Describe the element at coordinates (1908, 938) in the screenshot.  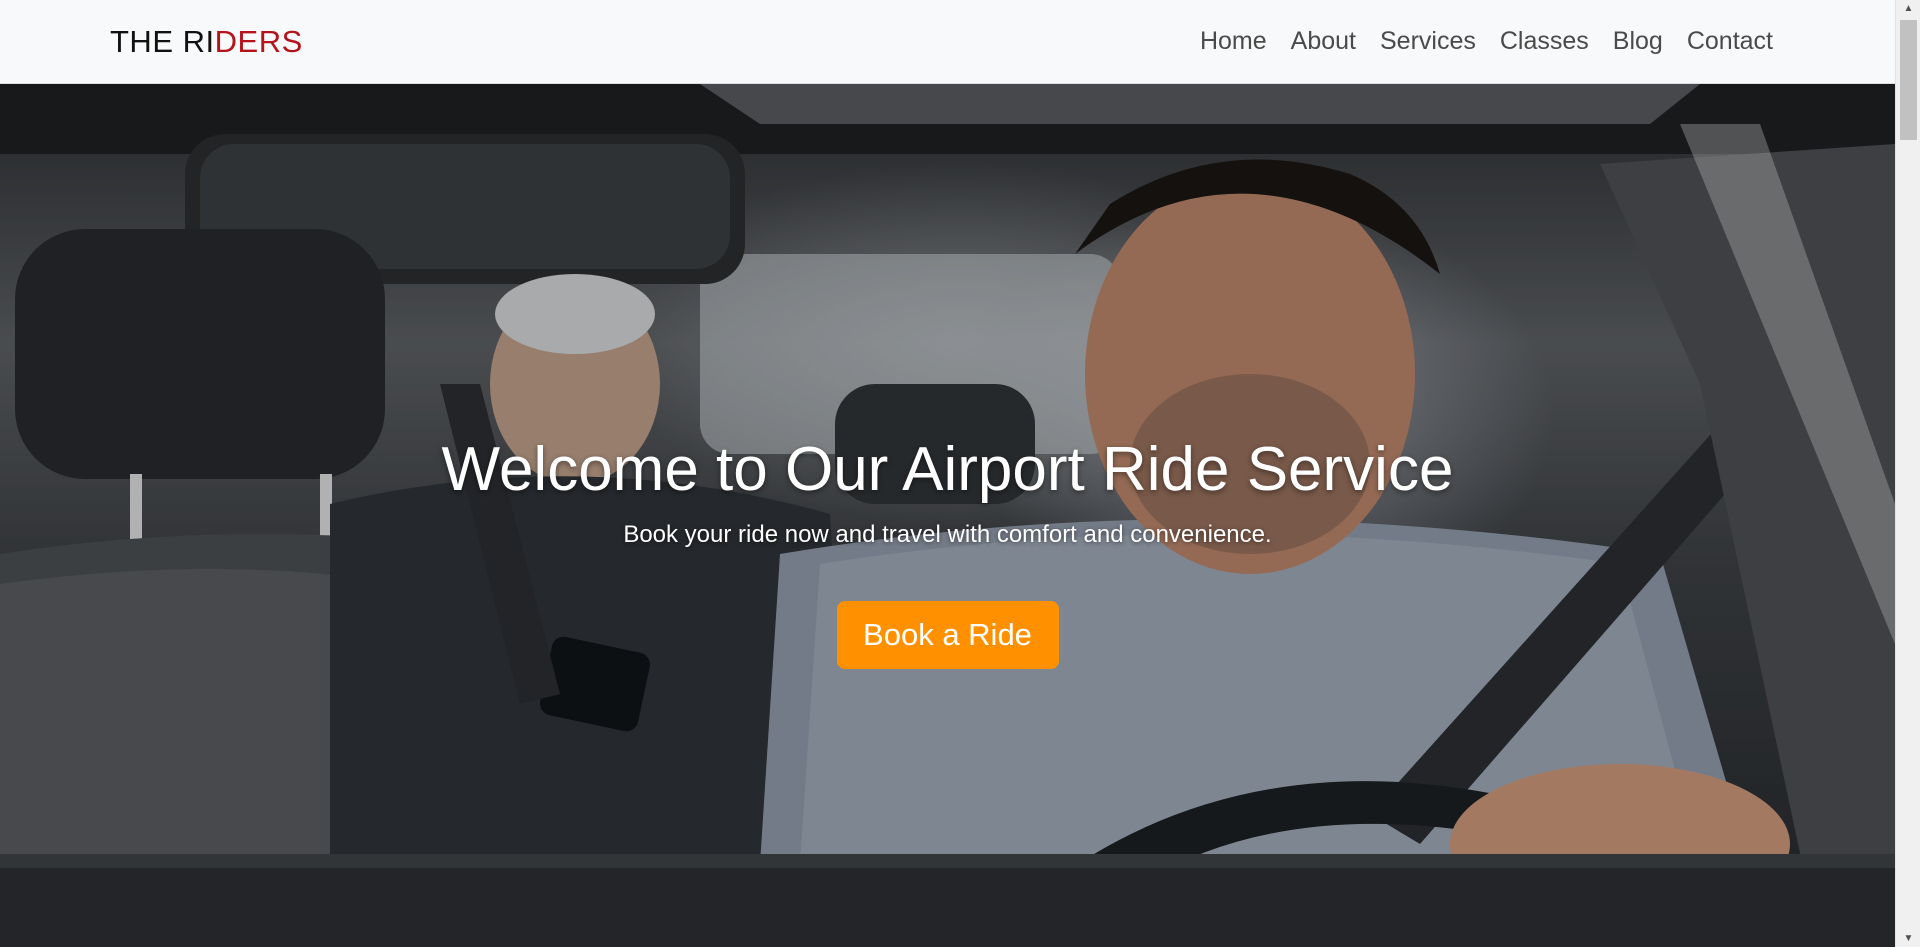
I see `triangle-down-icon: ▼` at that location.